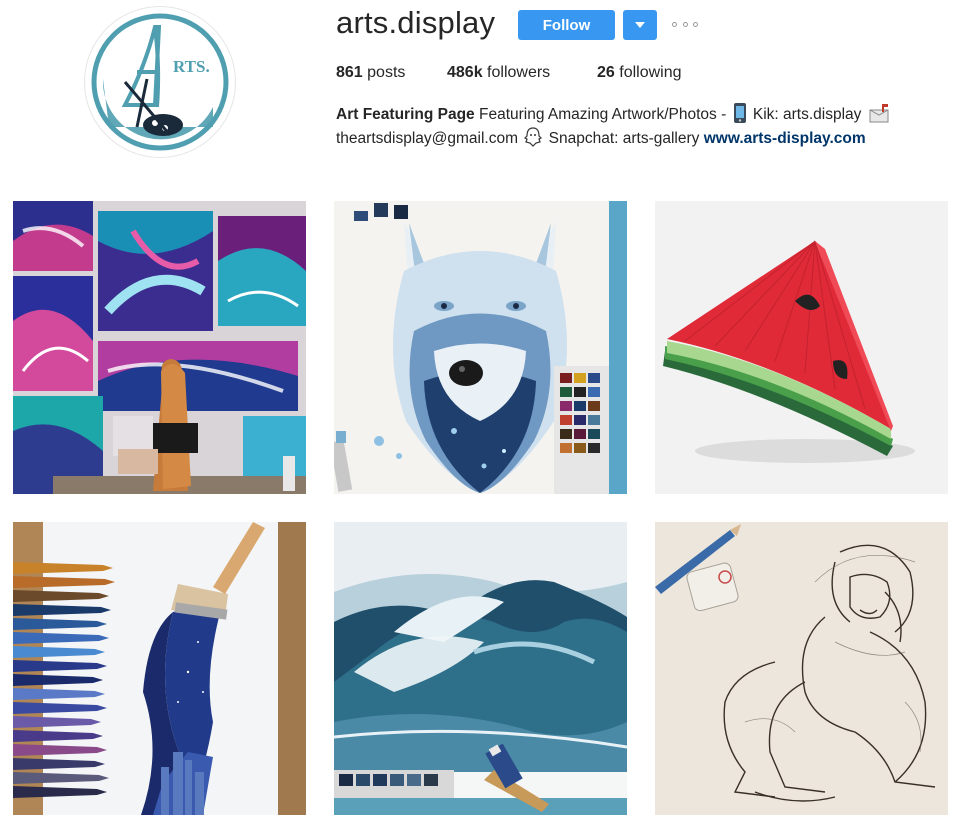 This screenshot has width=960, height=815. I want to click on chevron-down-icon, so click(640, 25).